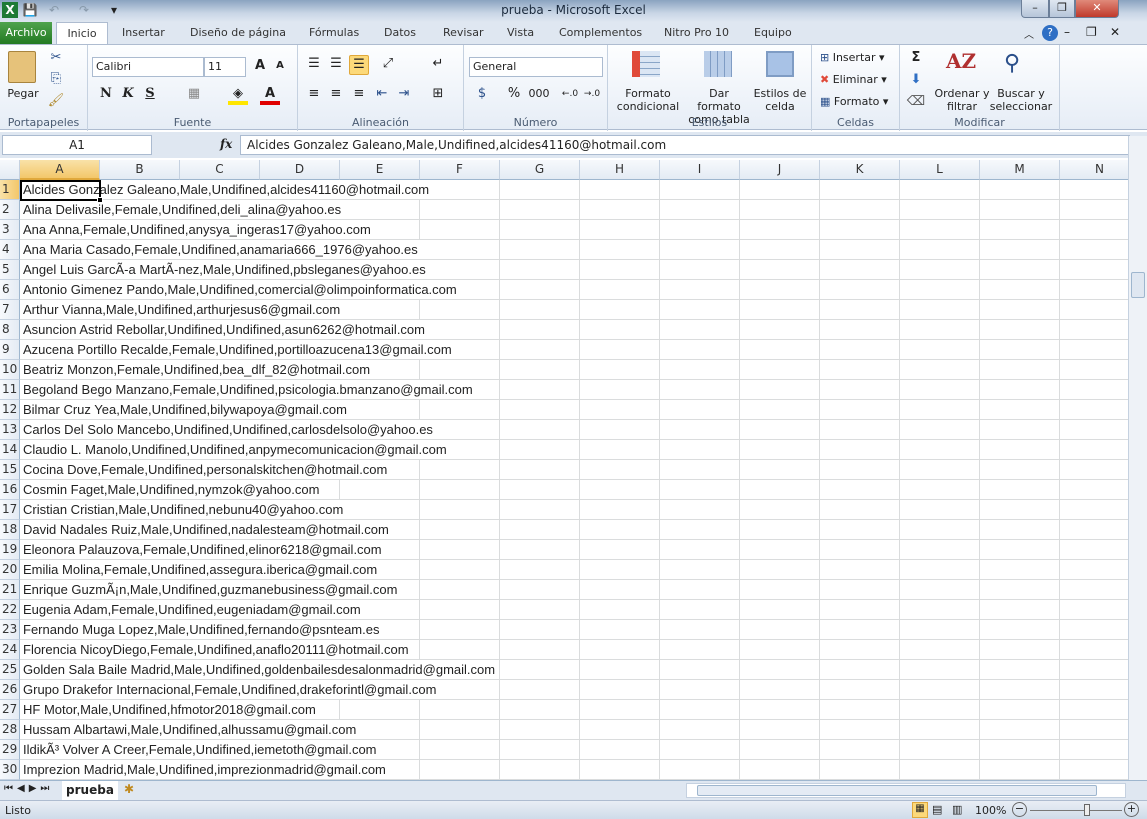 The height and width of the screenshot is (819, 1147). What do you see at coordinates (336, 65) in the screenshot?
I see `align-middle-icon: ☰` at bounding box center [336, 65].